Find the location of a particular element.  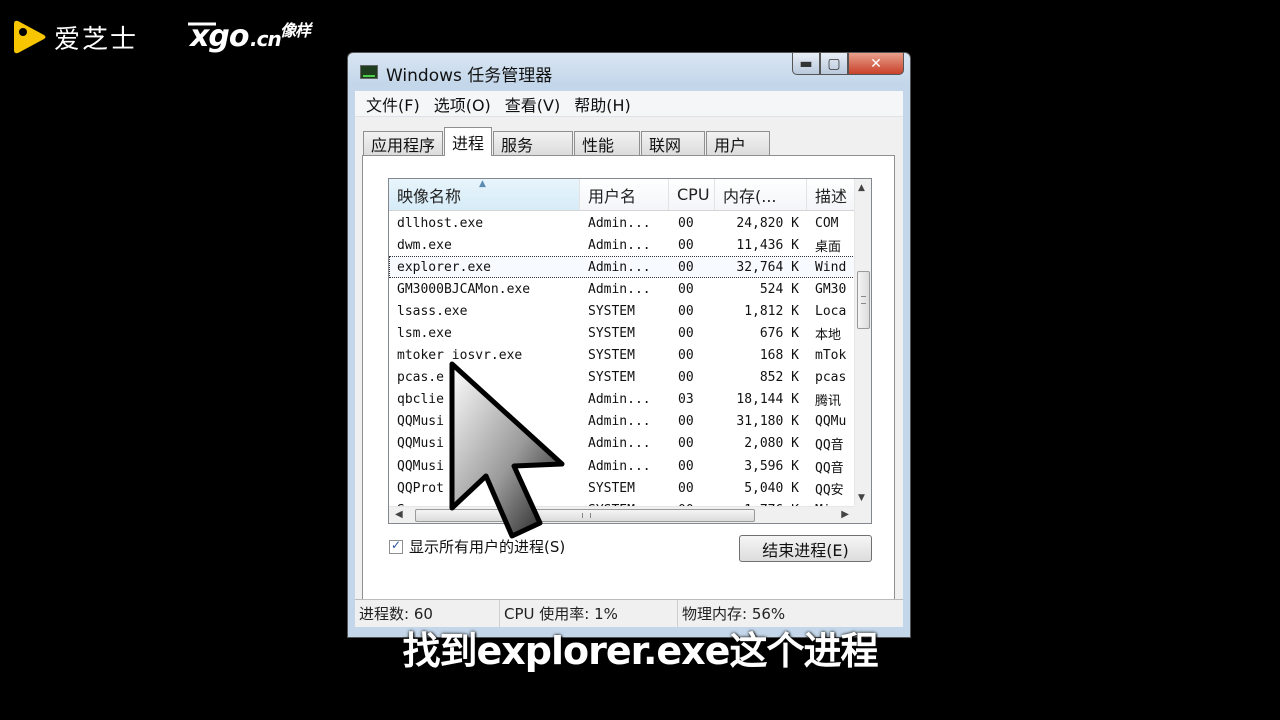

tab-applications: 应用程序 is located at coordinates (403, 143).